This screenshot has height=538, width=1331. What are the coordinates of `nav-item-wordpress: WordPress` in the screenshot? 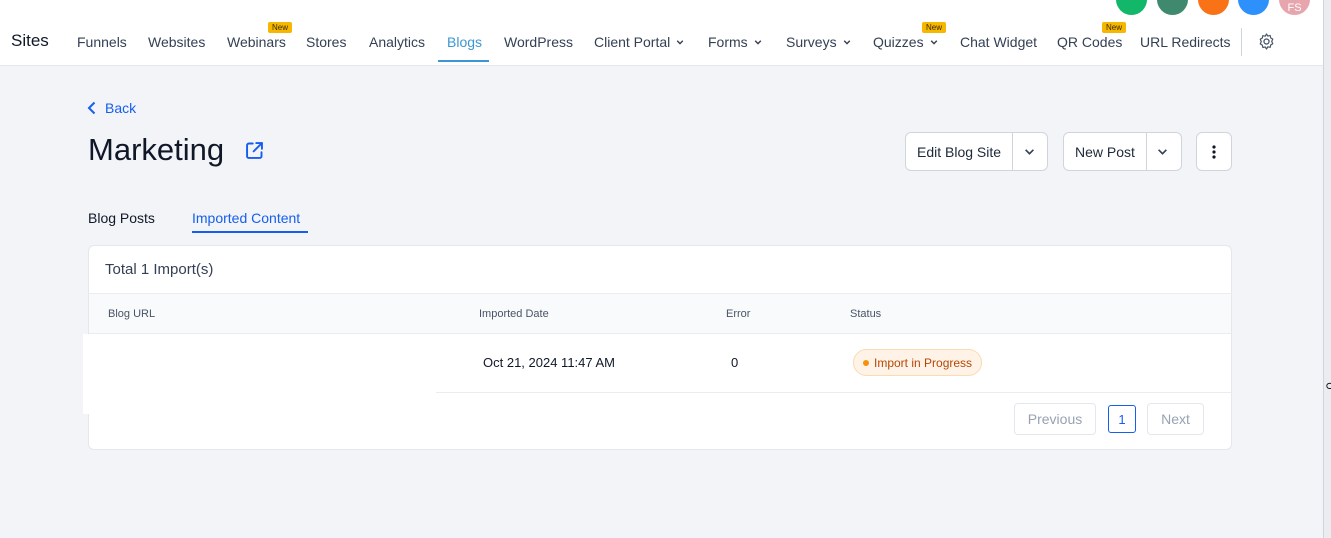 It's located at (538, 42).